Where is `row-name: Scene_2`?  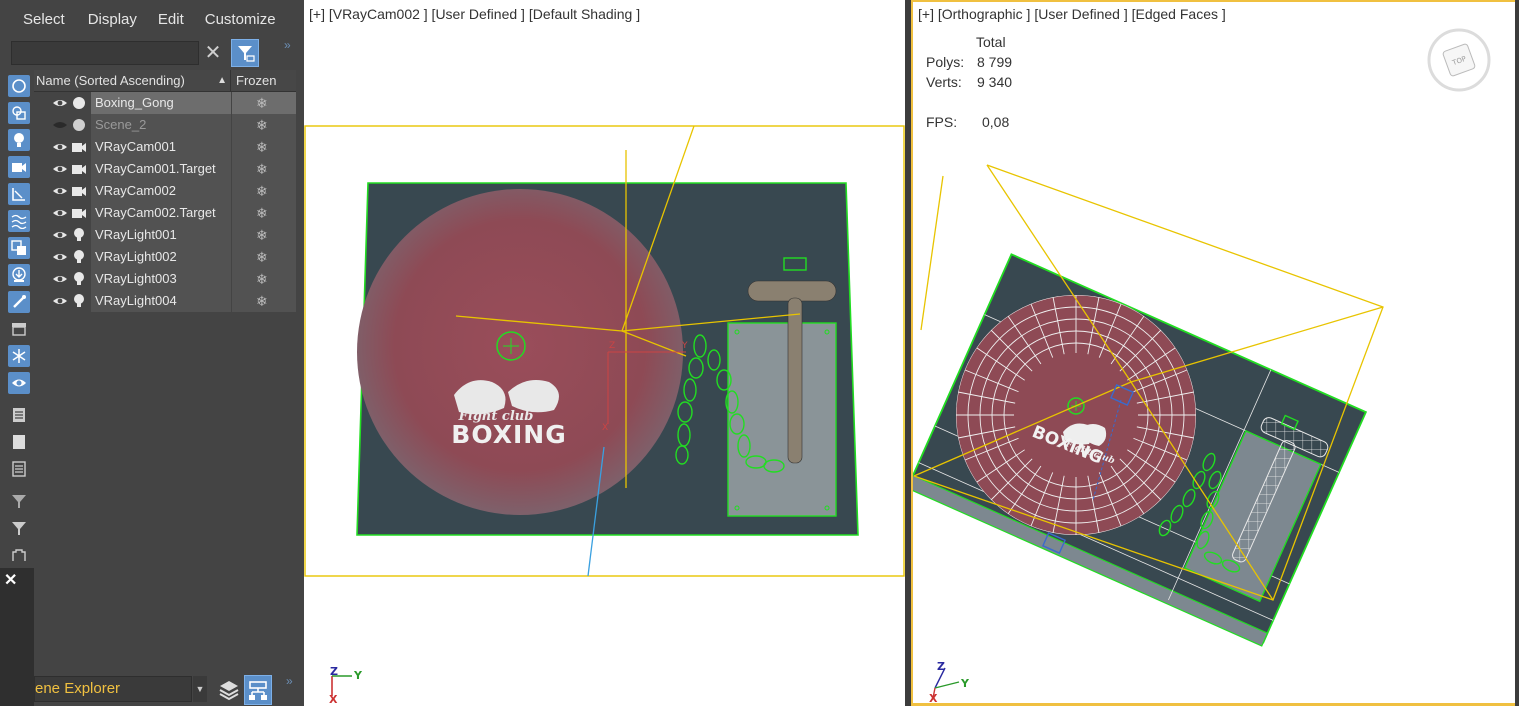 row-name: Scene_2 is located at coordinates (161, 125).